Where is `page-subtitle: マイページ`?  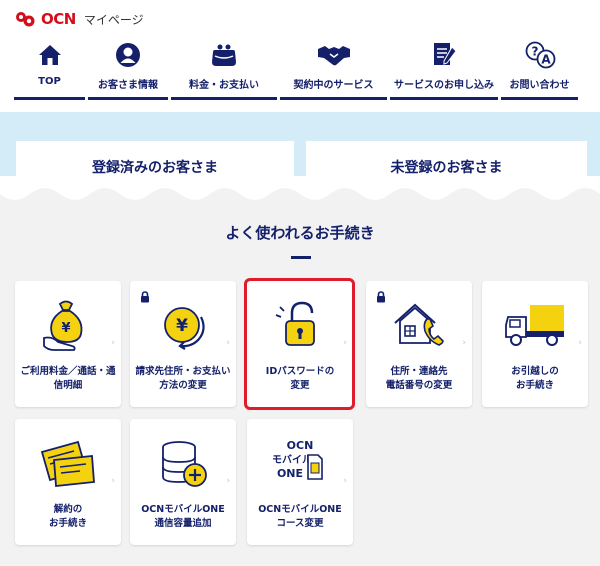 page-subtitle: マイページ is located at coordinates (113, 19).